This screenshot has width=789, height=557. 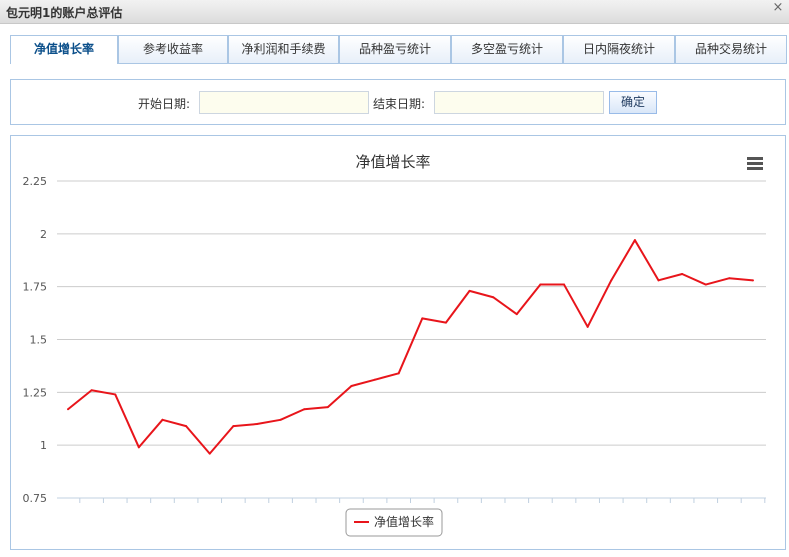 I want to click on y-tick-label: 1, so click(x=43, y=445).